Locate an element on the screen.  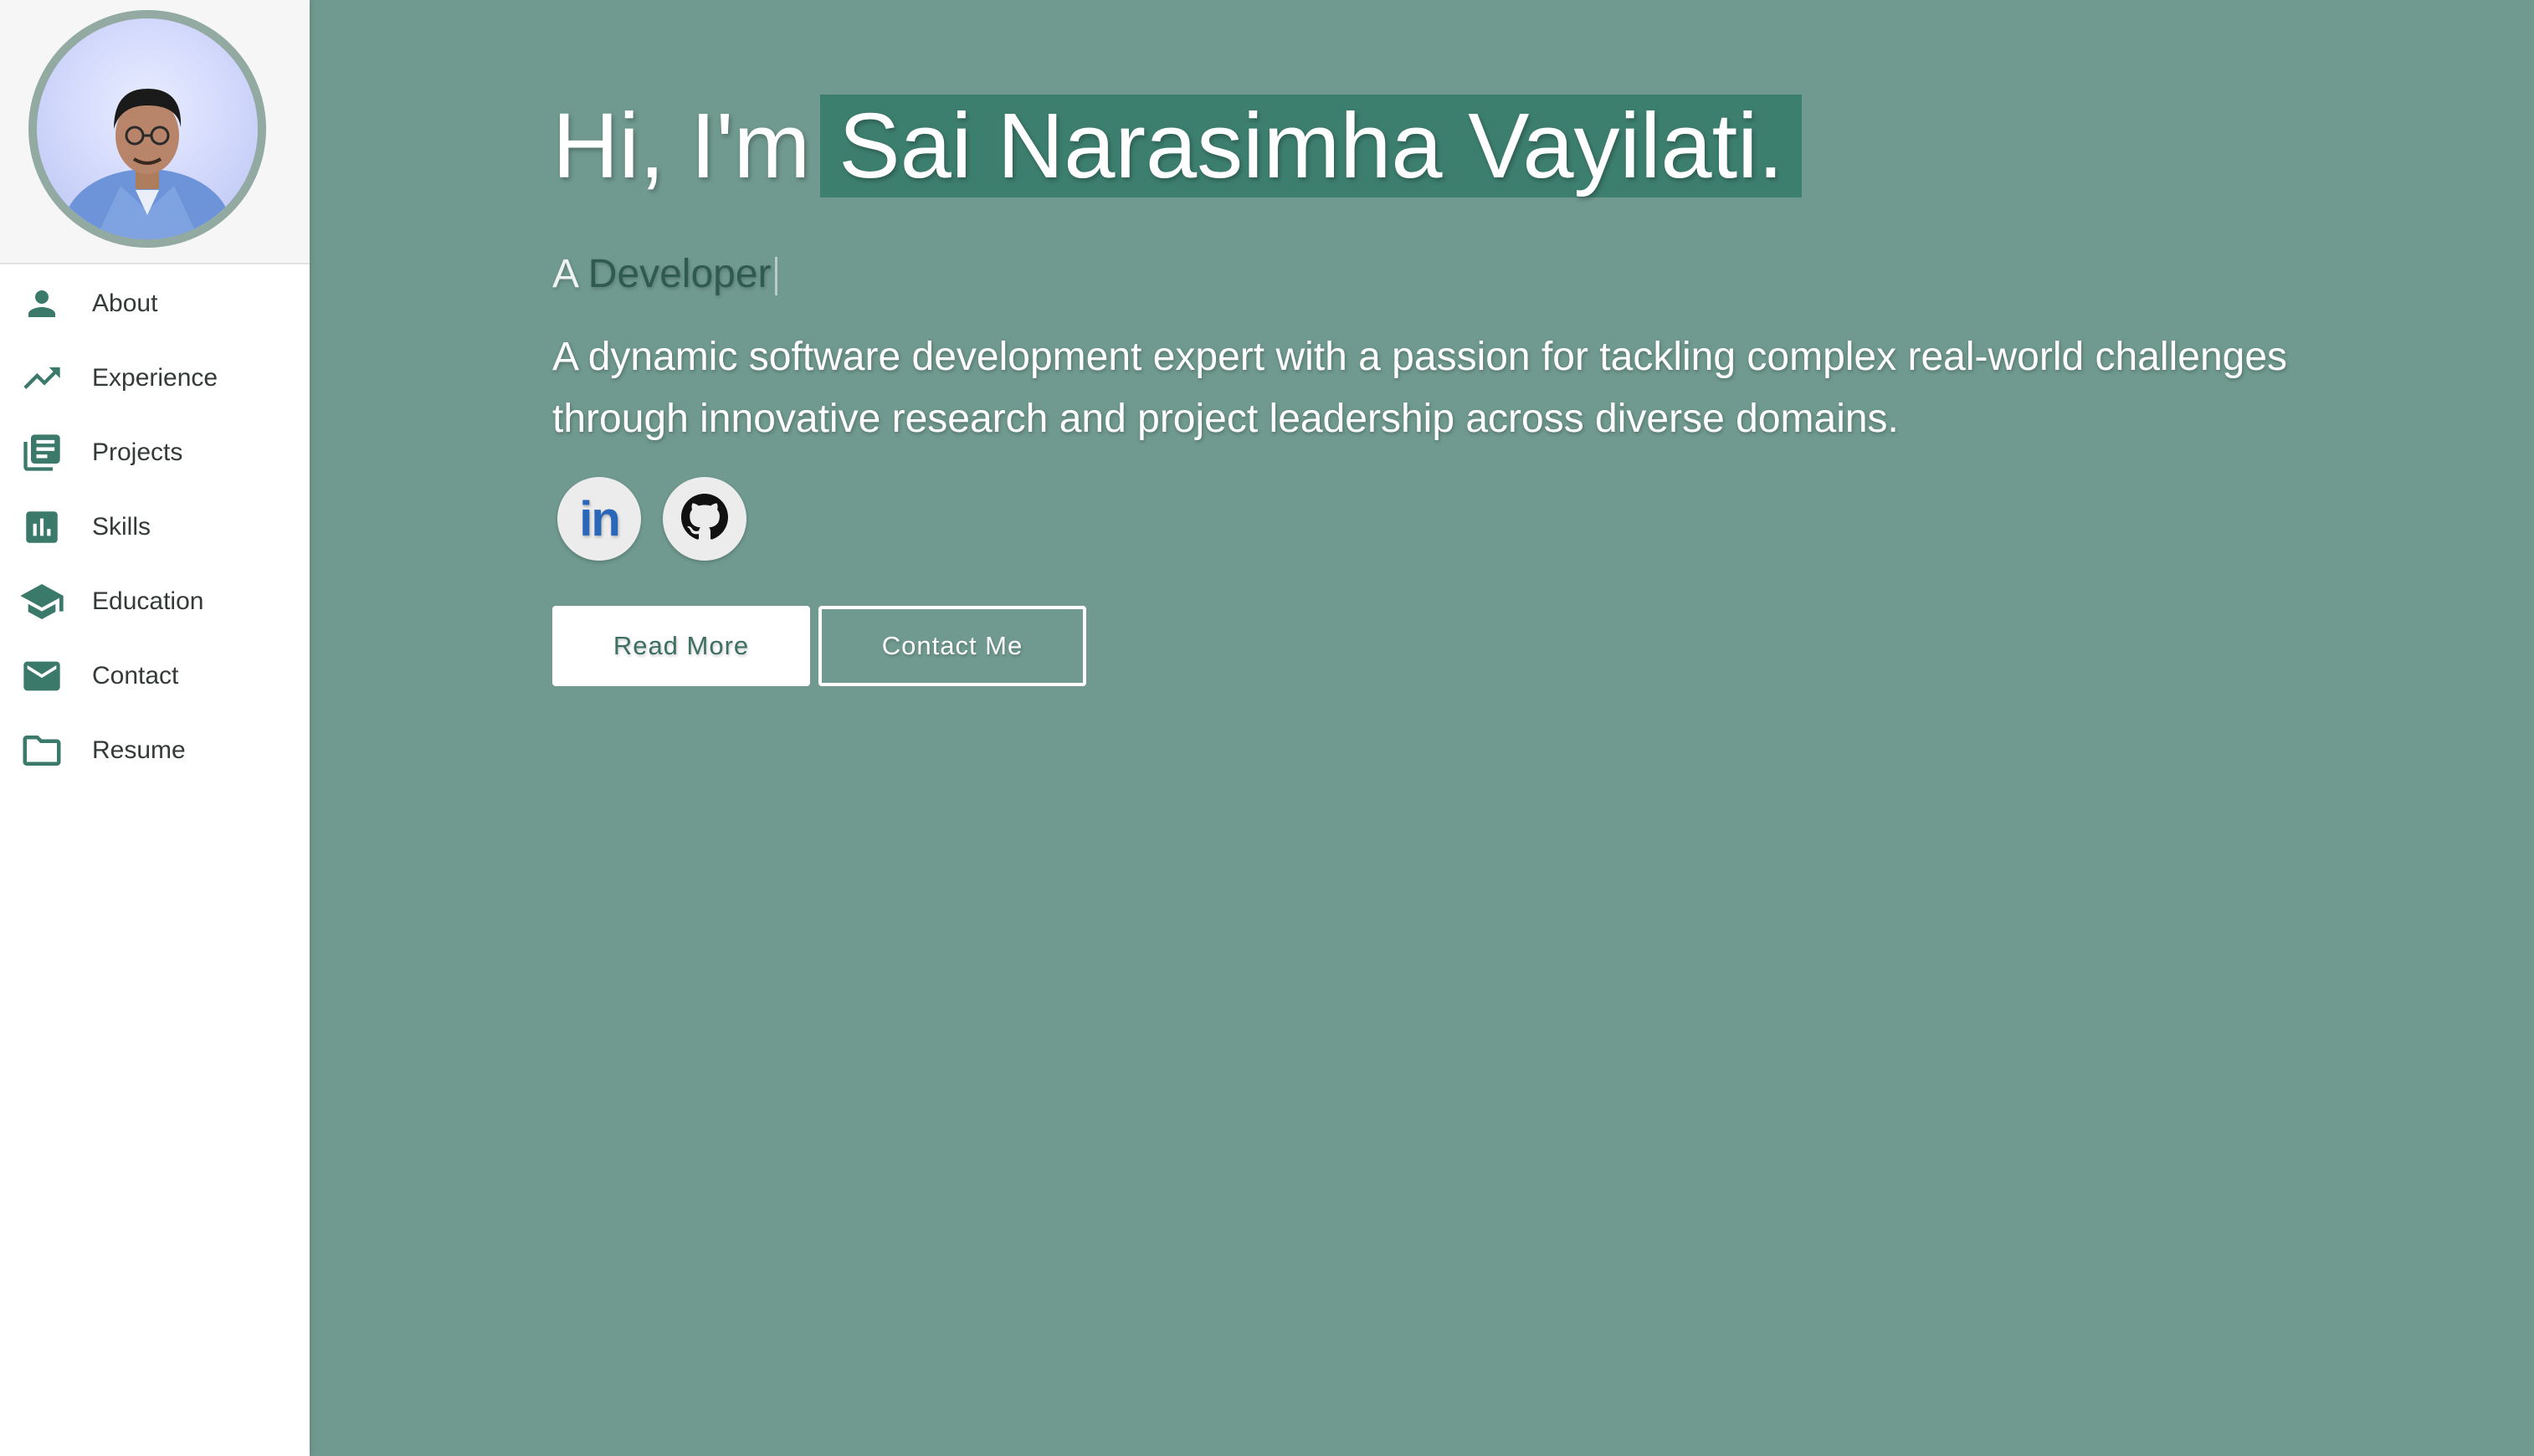
sidebar-item-about: About is located at coordinates (155, 303).